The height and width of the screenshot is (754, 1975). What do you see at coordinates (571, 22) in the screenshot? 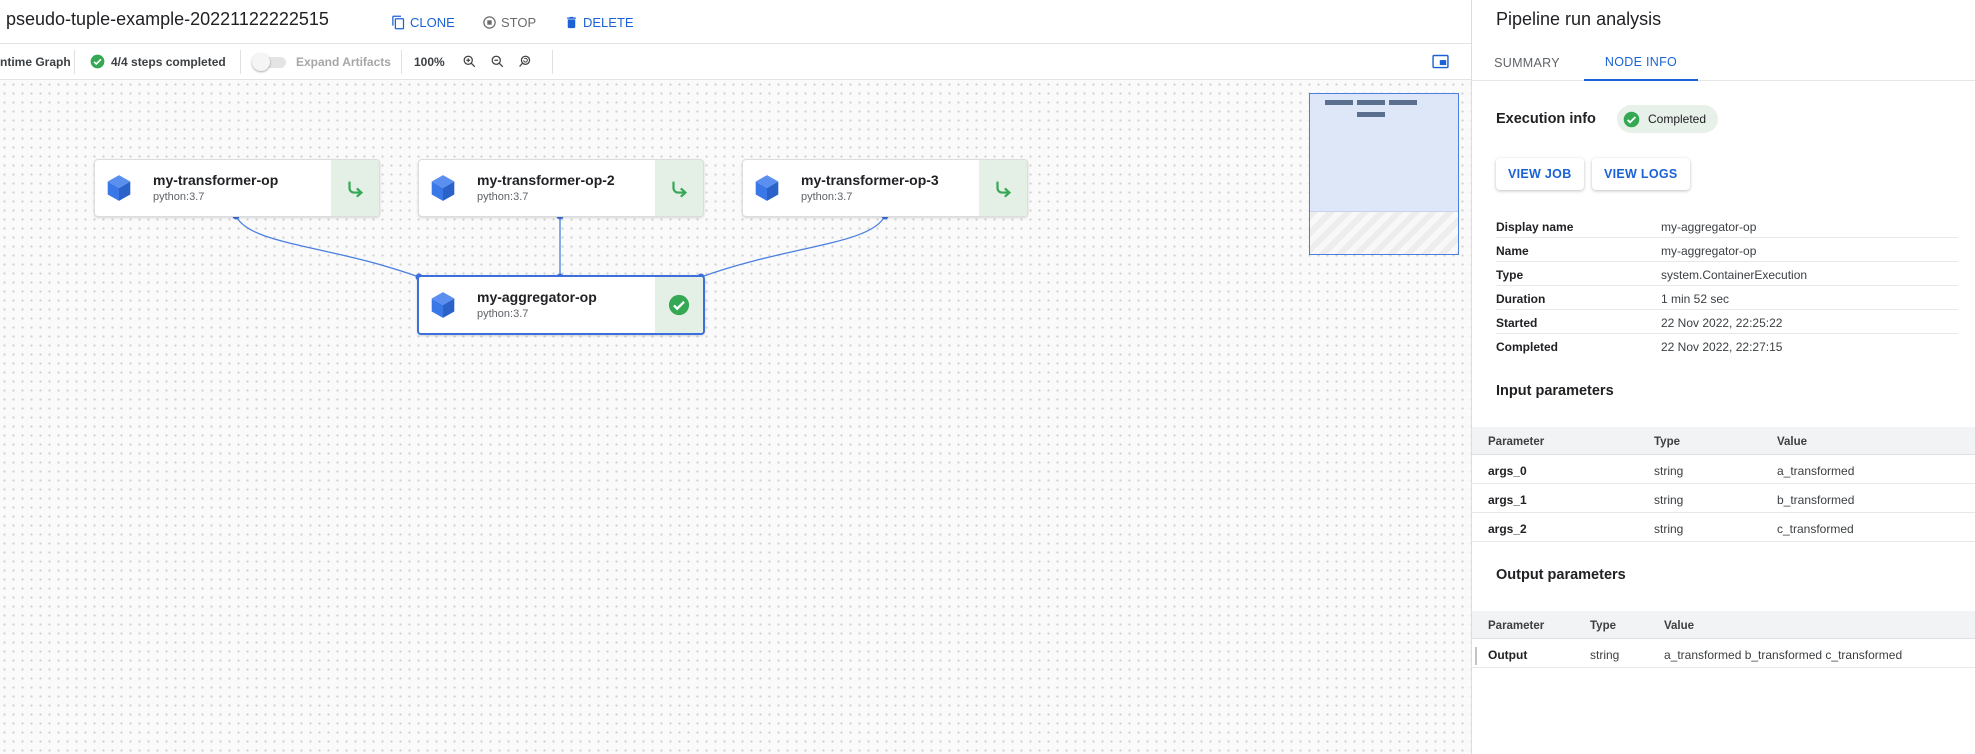
I see `trash-icon` at bounding box center [571, 22].